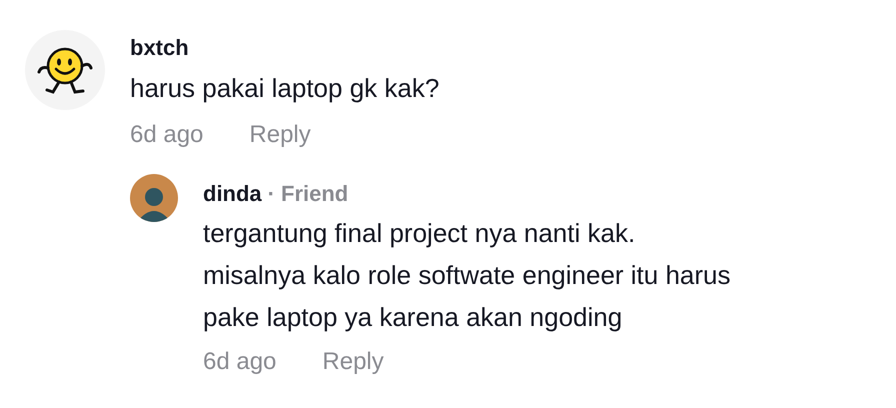 This screenshot has width=896, height=408. Describe the element at coordinates (430, 48) in the screenshot. I see `username: bxtch` at that location.